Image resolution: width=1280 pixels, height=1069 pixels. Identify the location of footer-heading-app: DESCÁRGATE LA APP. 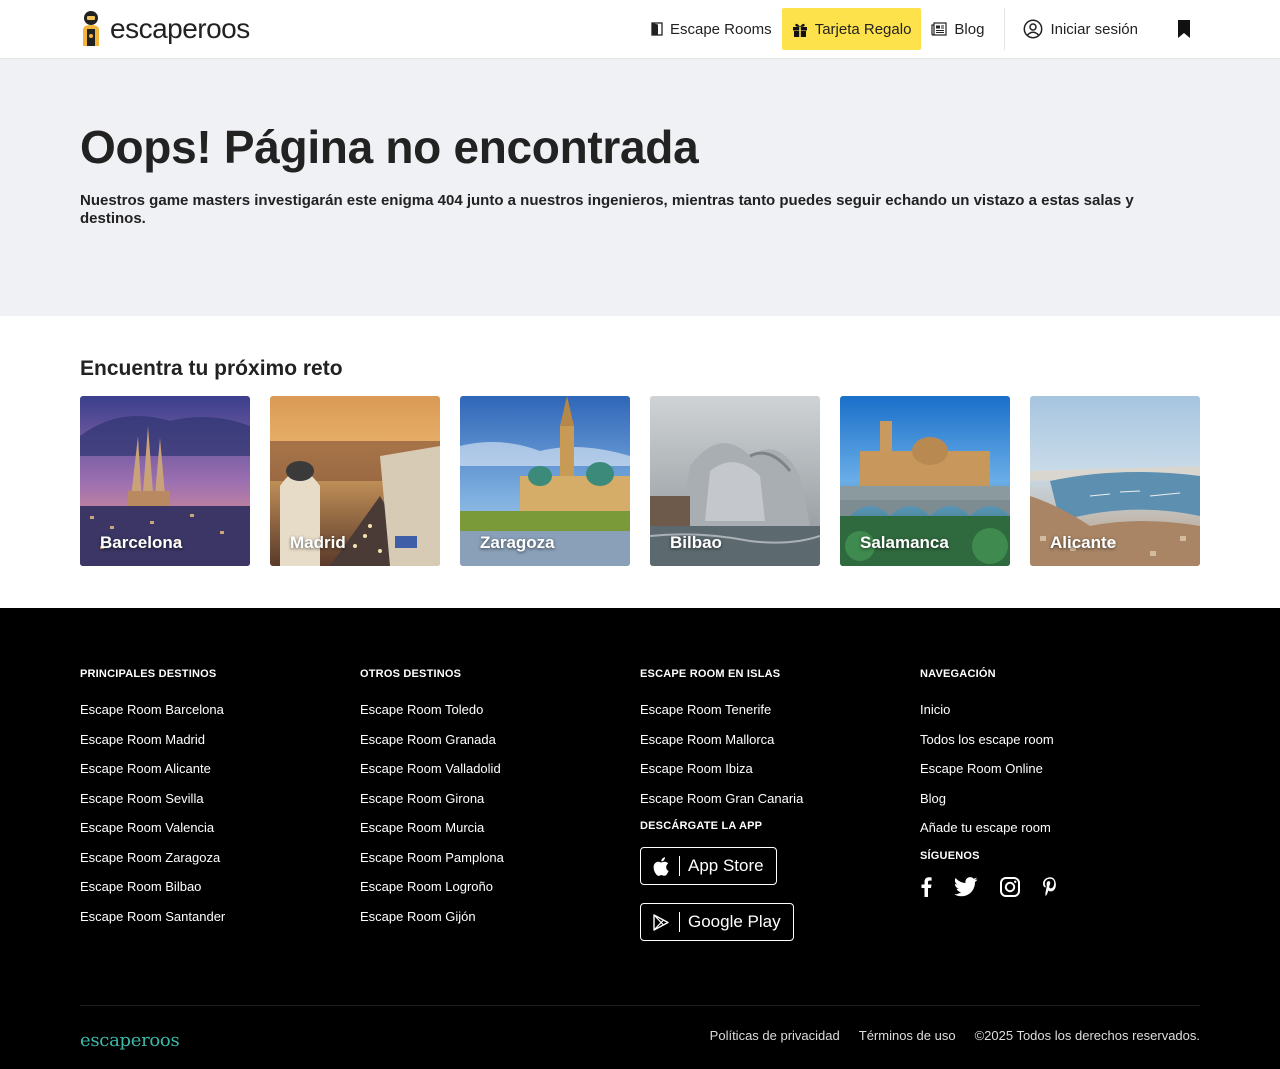
(701, 826).